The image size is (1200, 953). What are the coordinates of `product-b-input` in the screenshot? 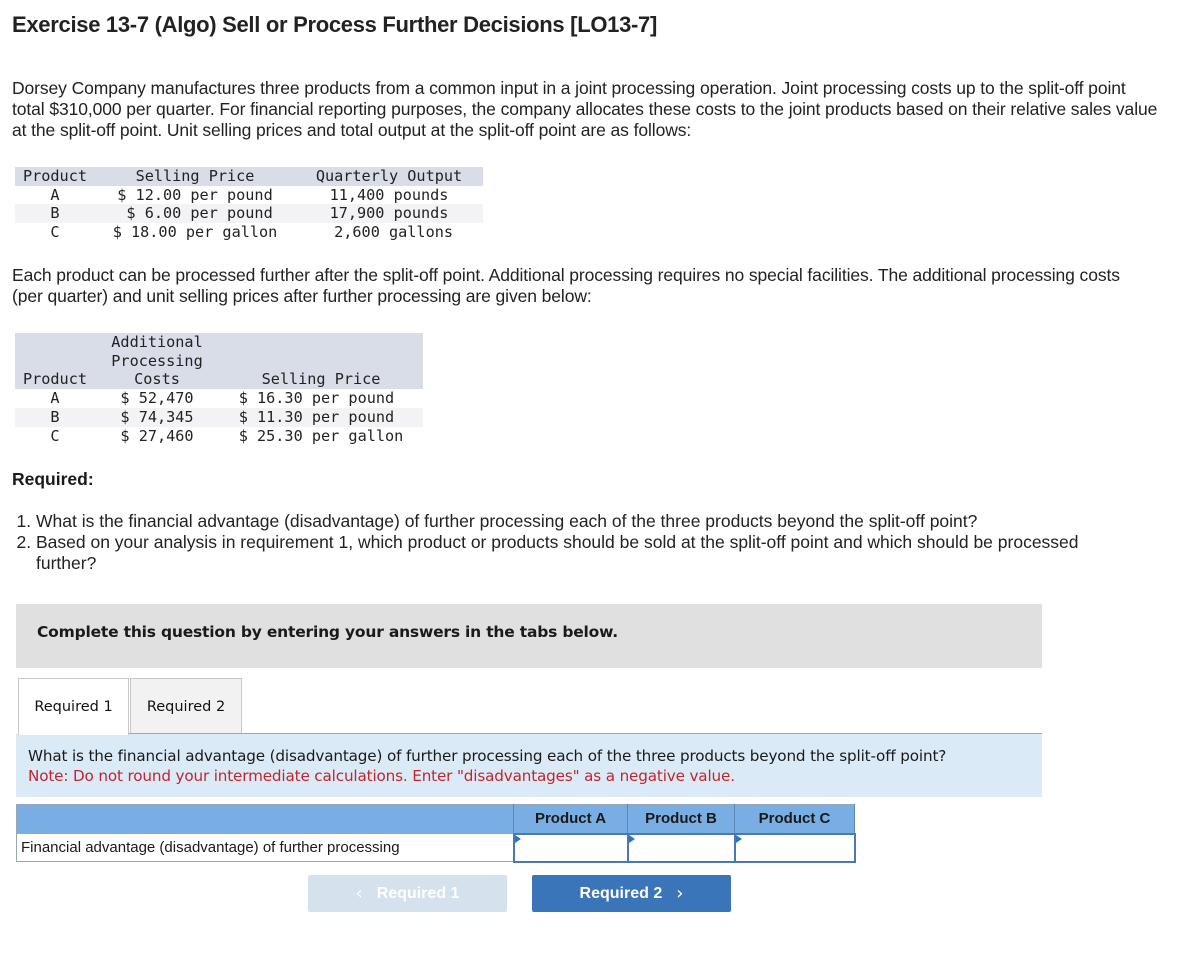 It's located at (681, 847).